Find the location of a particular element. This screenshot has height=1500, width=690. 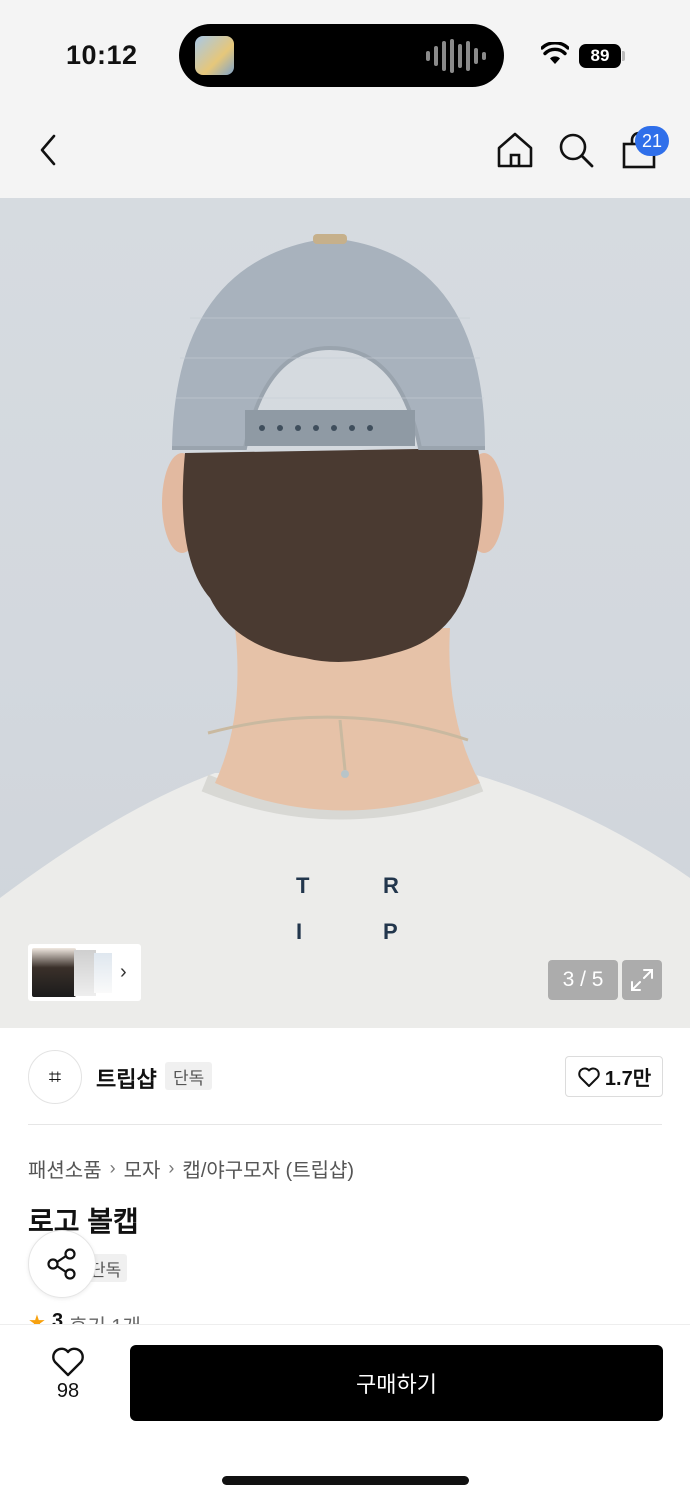

brand-logo-glyph: ⌗ is located at coordinates (55, 1076).